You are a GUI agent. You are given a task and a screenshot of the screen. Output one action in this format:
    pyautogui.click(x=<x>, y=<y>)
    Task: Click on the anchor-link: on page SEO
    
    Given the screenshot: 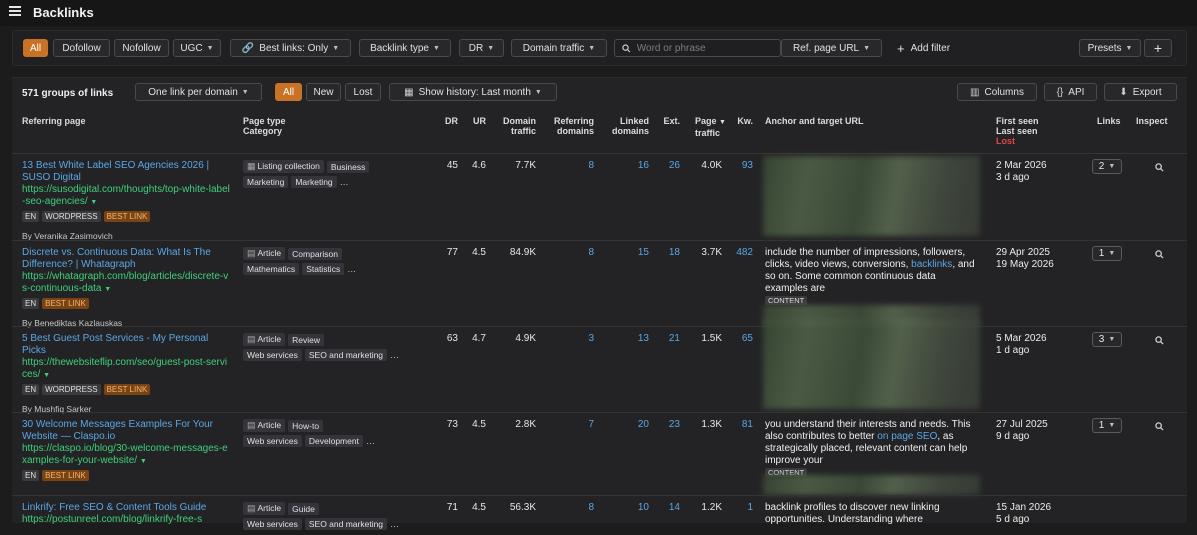 What is the action you would take?
    pyautogui.click(x=907, y=436)
    